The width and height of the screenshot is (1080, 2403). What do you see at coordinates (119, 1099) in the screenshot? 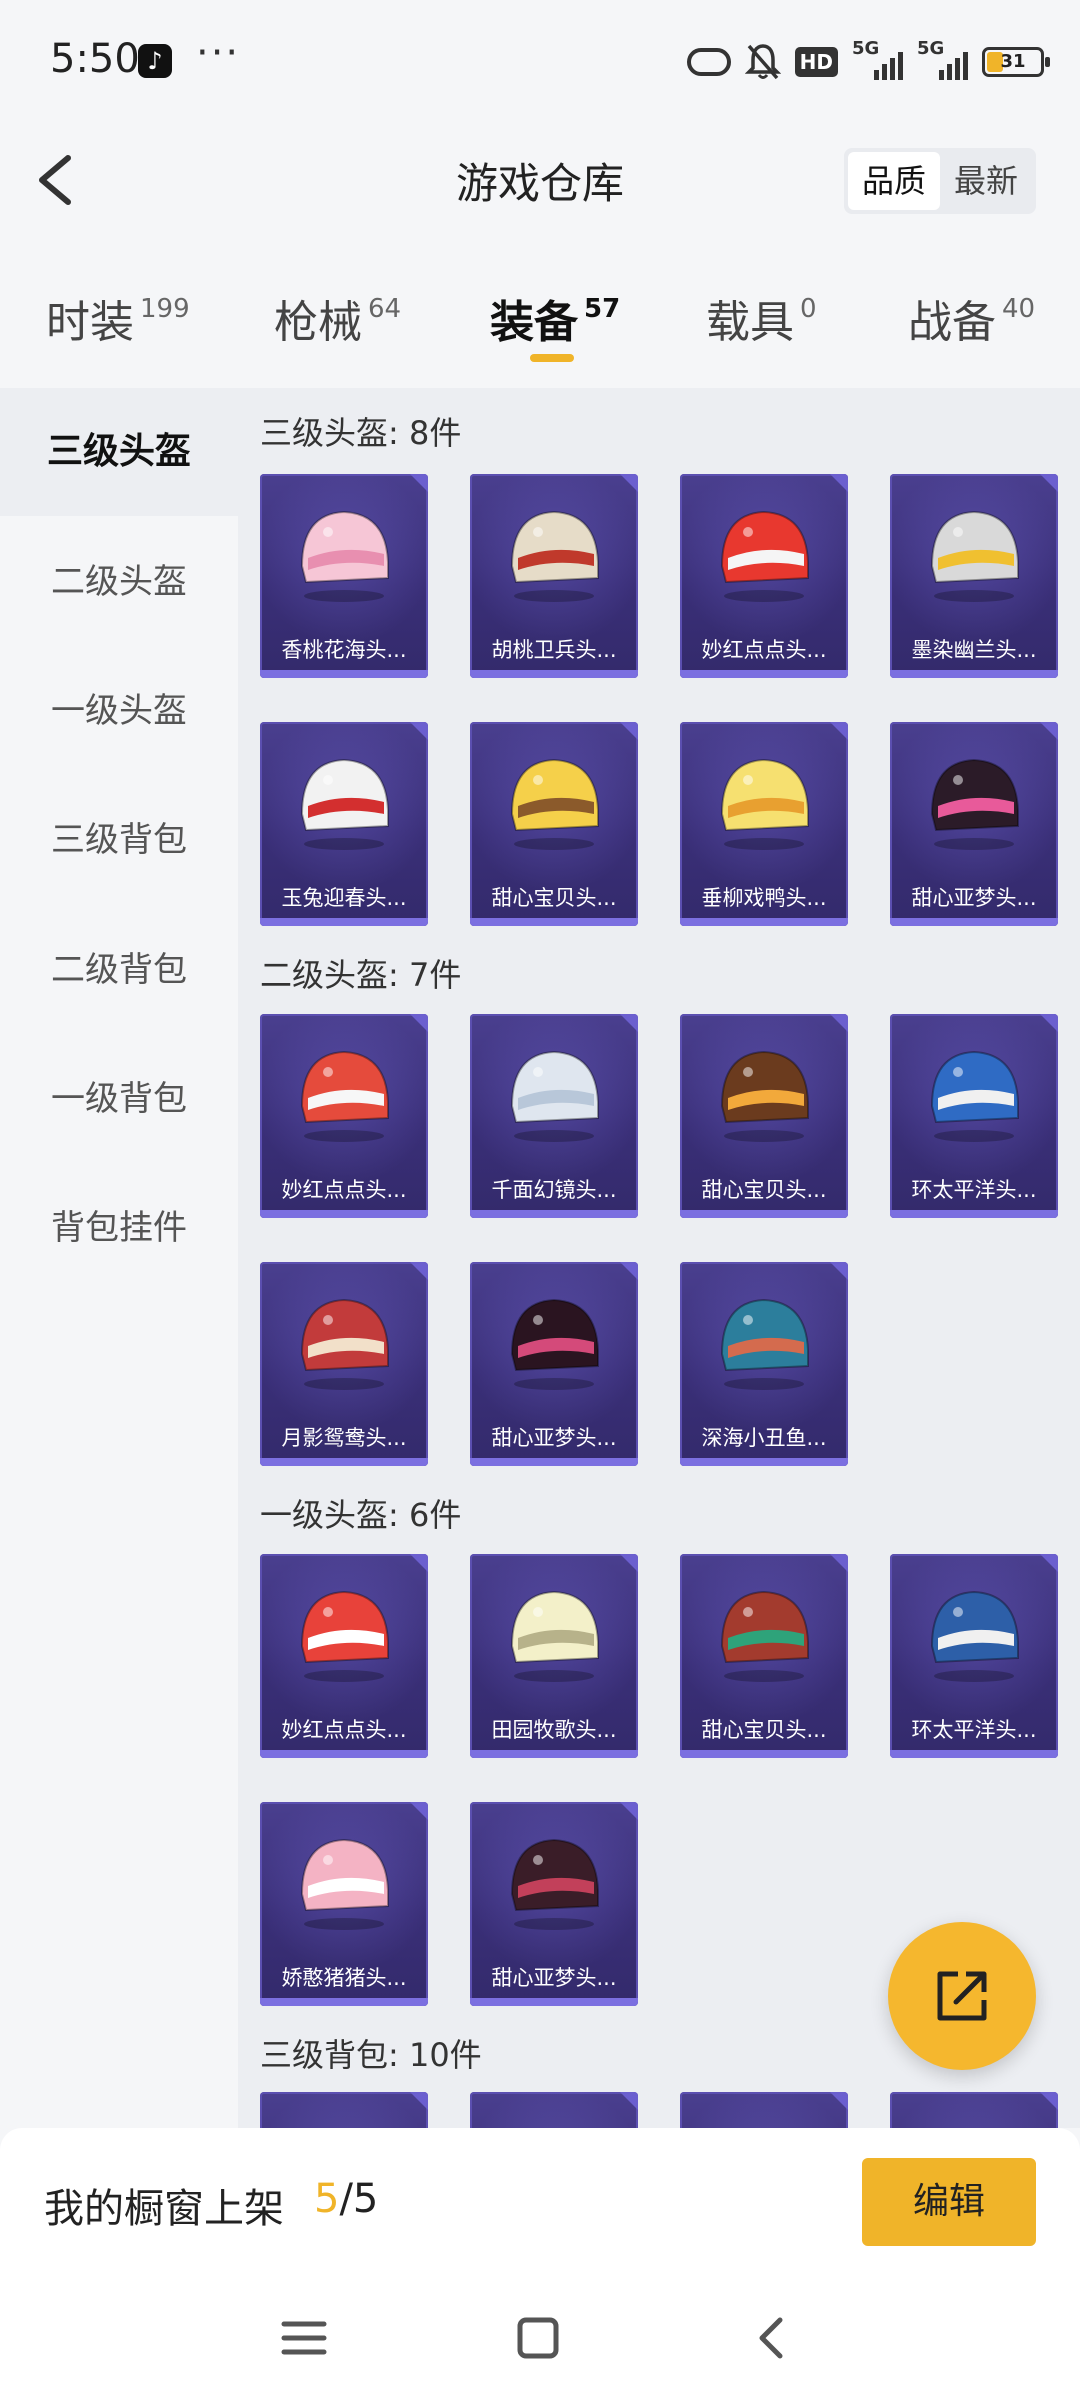
I see `sidebar-item-lv1-backpack: 一级背包` at bounding box center [119, 1099].